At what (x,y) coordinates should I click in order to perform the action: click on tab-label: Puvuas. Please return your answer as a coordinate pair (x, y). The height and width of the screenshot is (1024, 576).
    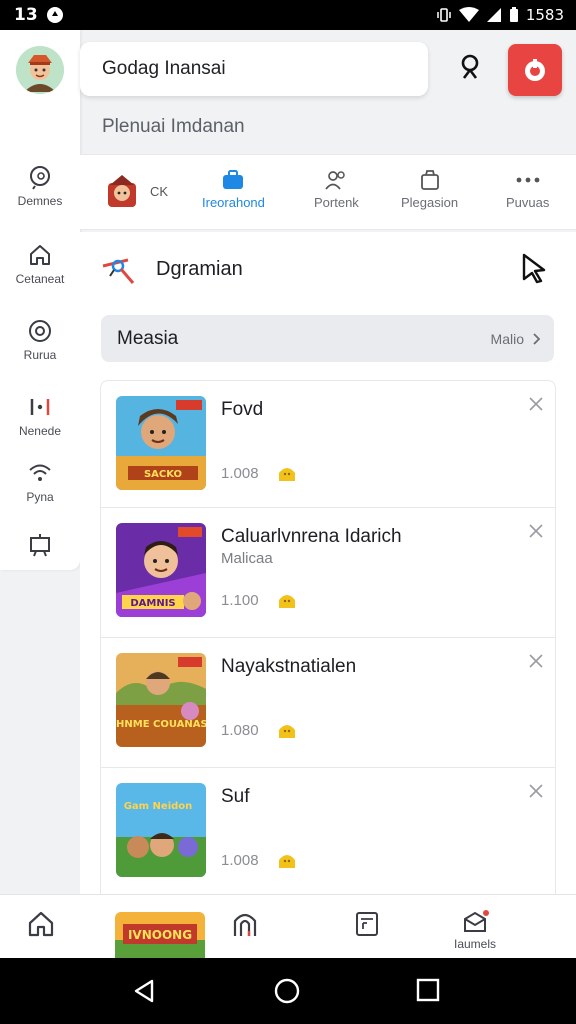
    Looking at the image, I should click on (528, 202).